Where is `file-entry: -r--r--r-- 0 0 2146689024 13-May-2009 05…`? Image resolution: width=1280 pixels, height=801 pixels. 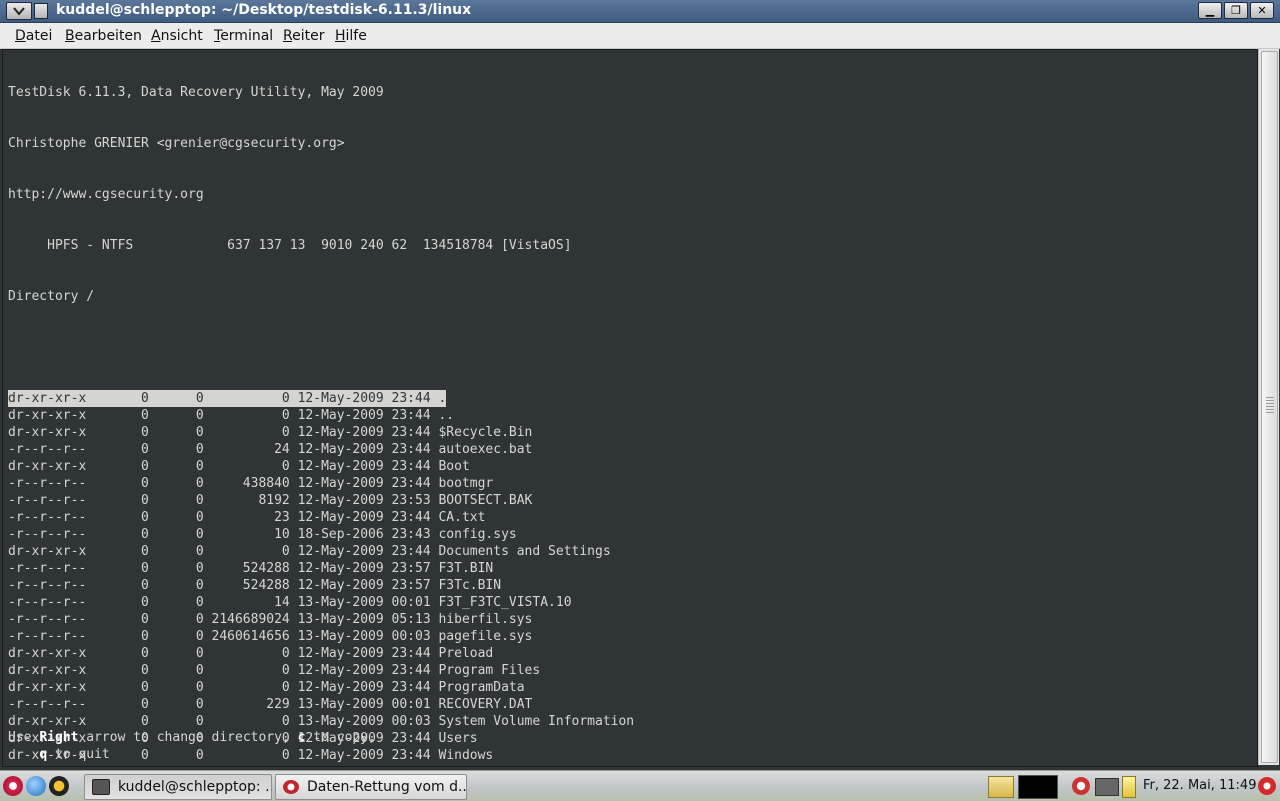 file-entry: -r--r--r-- 0 0 2146689024 13-May-2009 05… is located at coordinates (321, 619).